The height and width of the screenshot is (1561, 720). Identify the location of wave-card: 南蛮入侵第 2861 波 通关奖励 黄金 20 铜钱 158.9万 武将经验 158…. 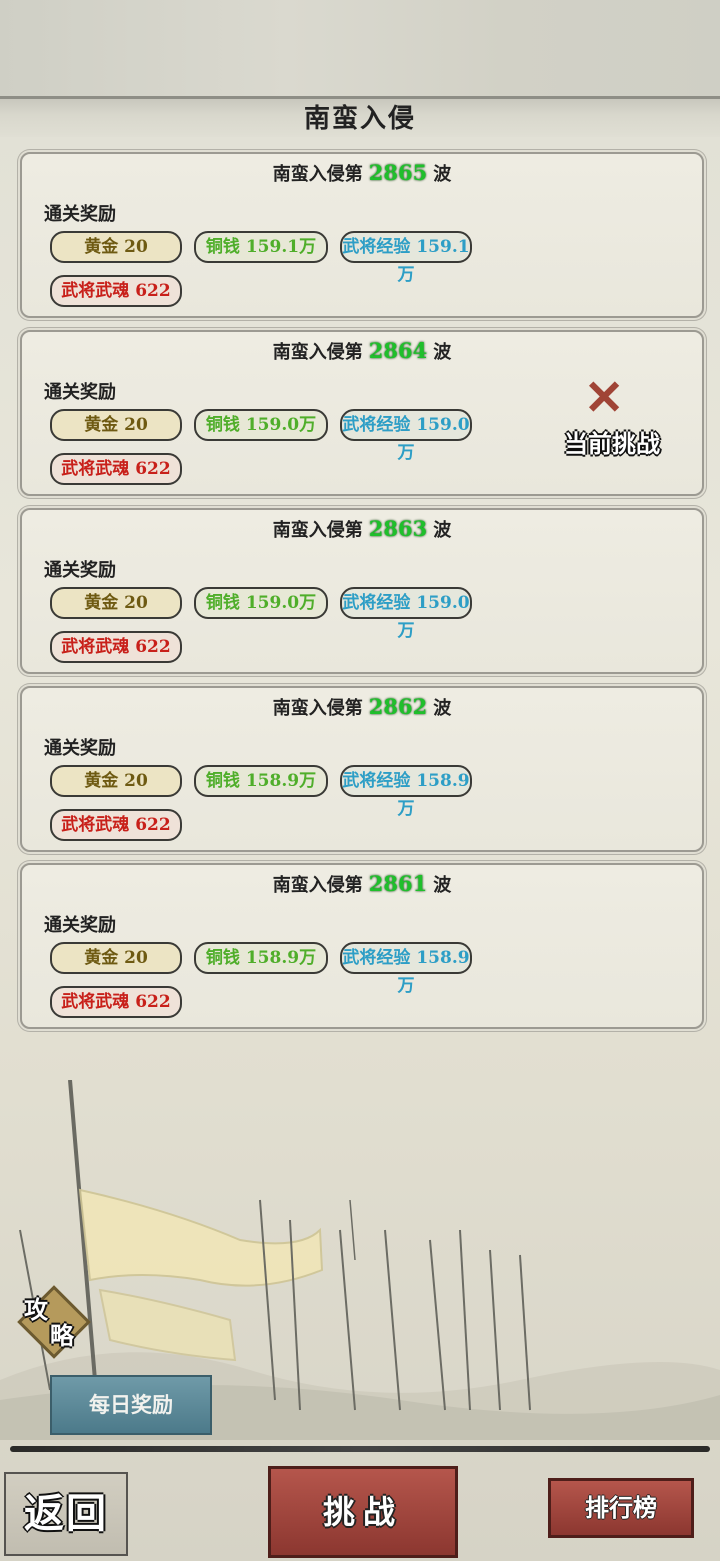
(362, 946).